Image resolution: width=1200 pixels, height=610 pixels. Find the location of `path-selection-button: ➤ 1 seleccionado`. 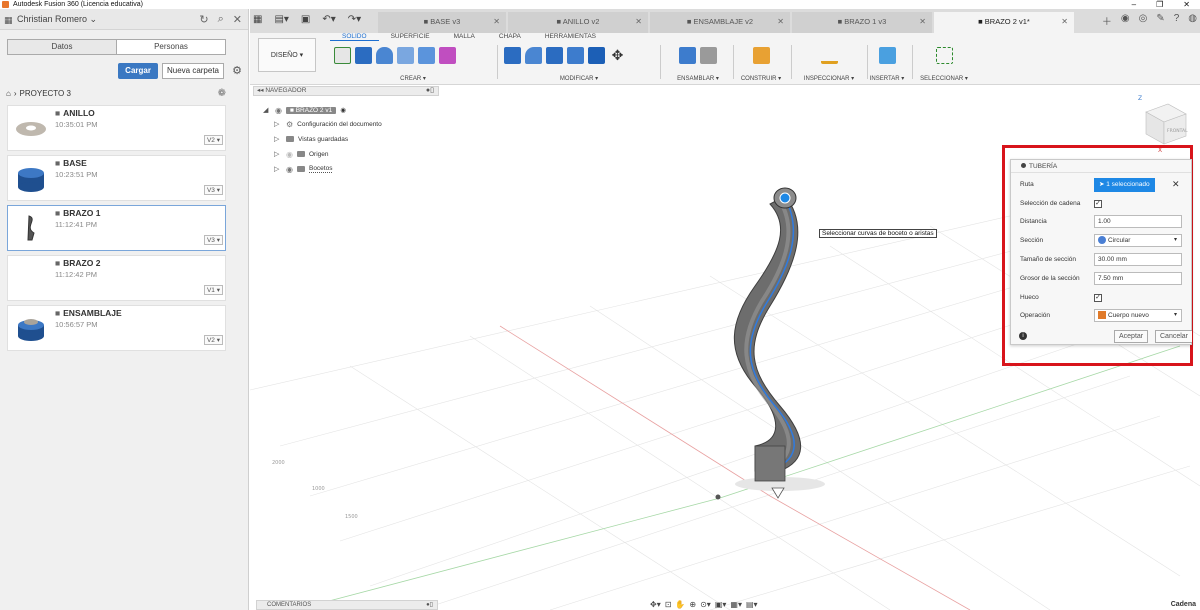

path-selection-button: ➤ 1 seleccionado is located at coordinates (1124, 185).